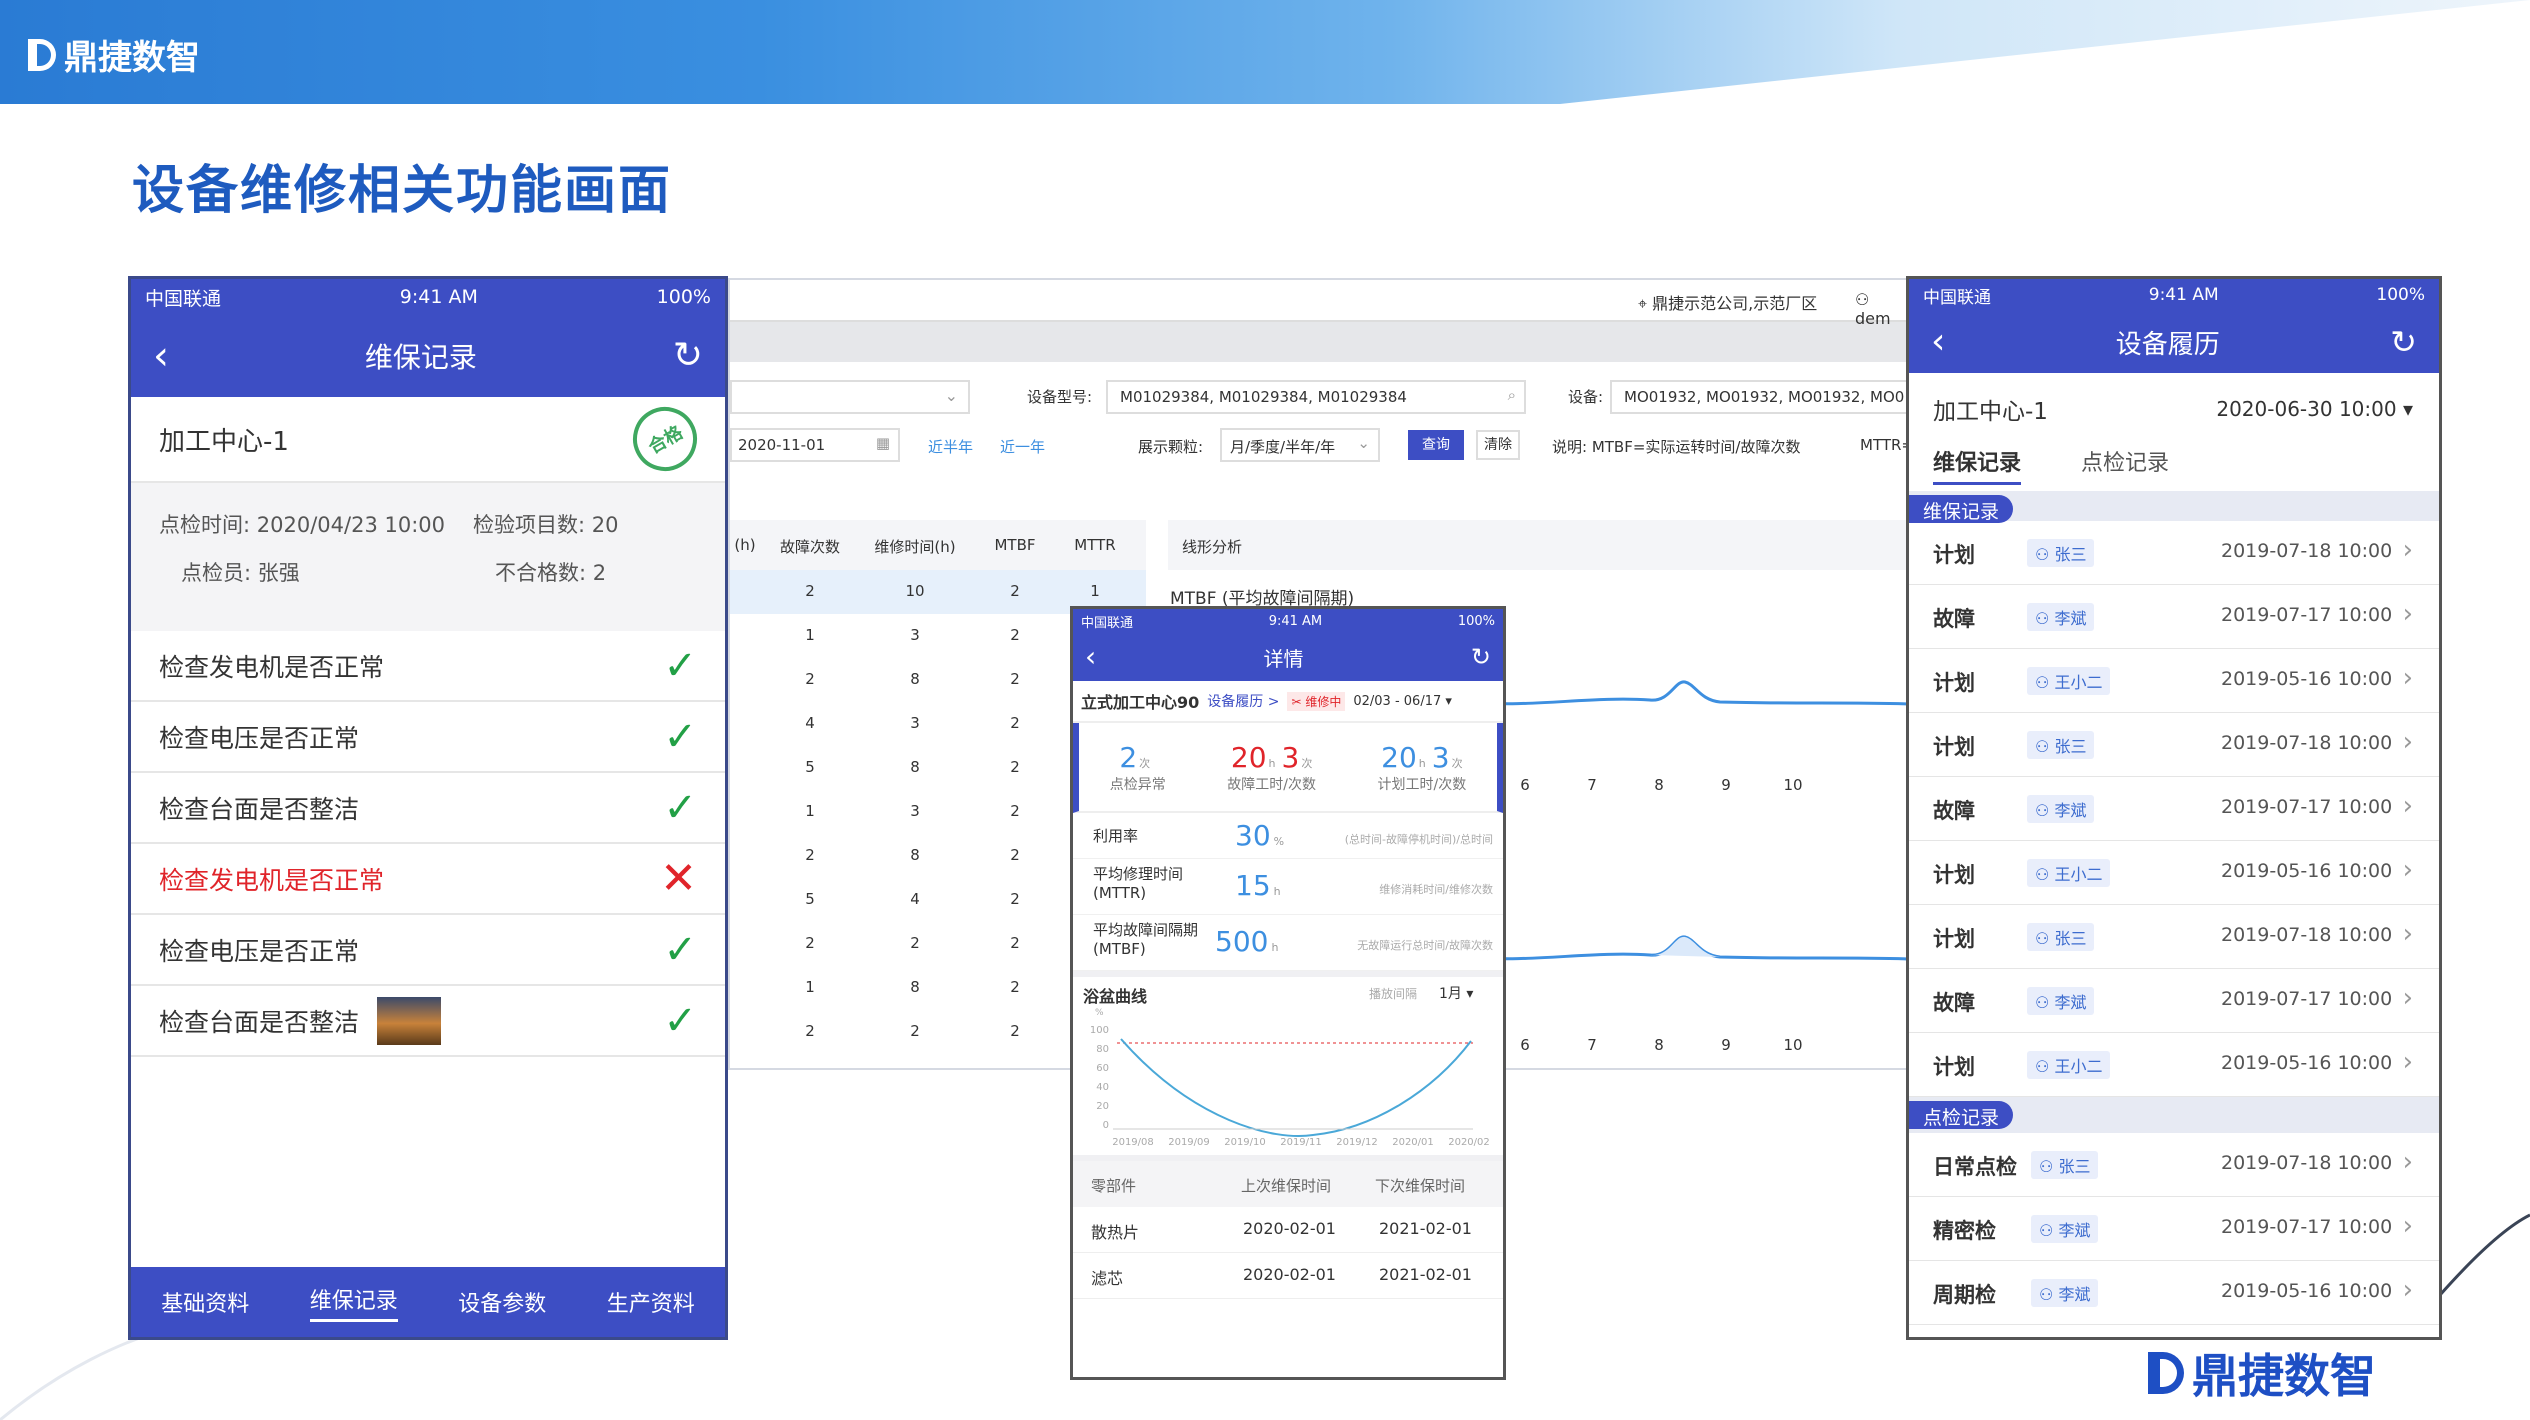 The image size is (2530, 1420). Describe the element at coordinates (651, 1302) in the screenshot. I see `tab-3: 生产资料` at that location.